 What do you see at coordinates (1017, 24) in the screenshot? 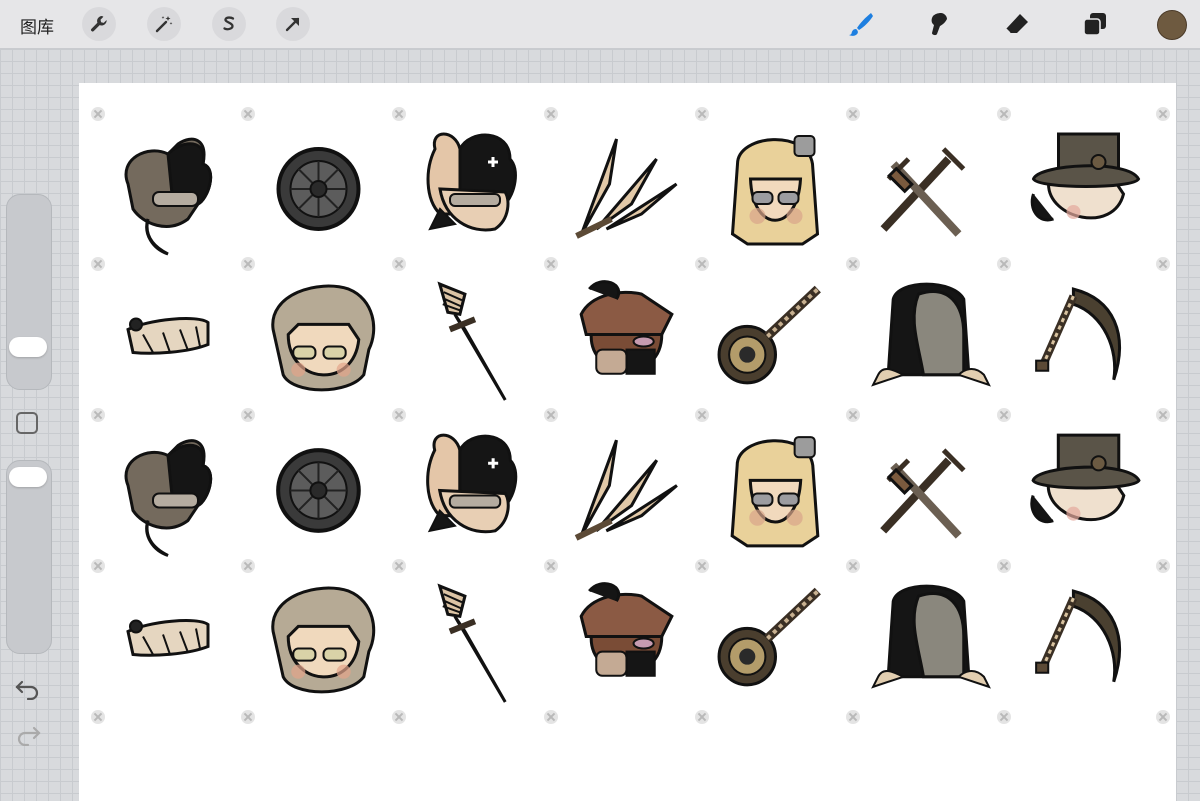
I see `eraser-icon` at bounding box center [1017, 24].